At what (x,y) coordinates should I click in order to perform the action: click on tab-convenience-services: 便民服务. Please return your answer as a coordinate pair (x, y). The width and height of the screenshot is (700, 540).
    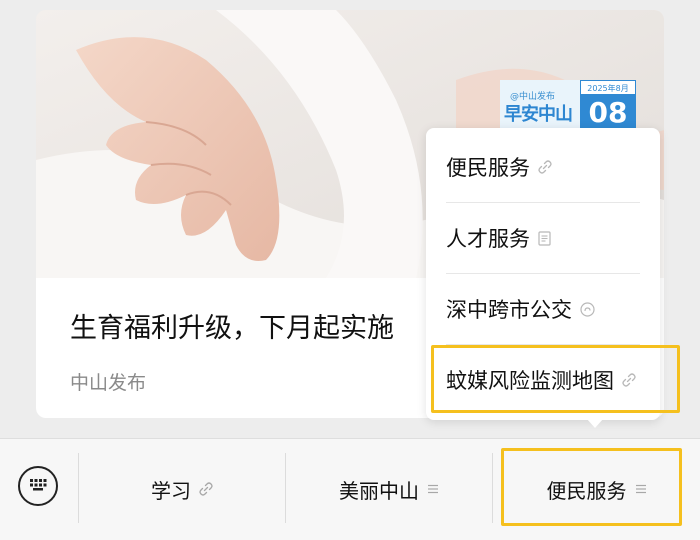
    Looking at the image, I should click on (596, 489).